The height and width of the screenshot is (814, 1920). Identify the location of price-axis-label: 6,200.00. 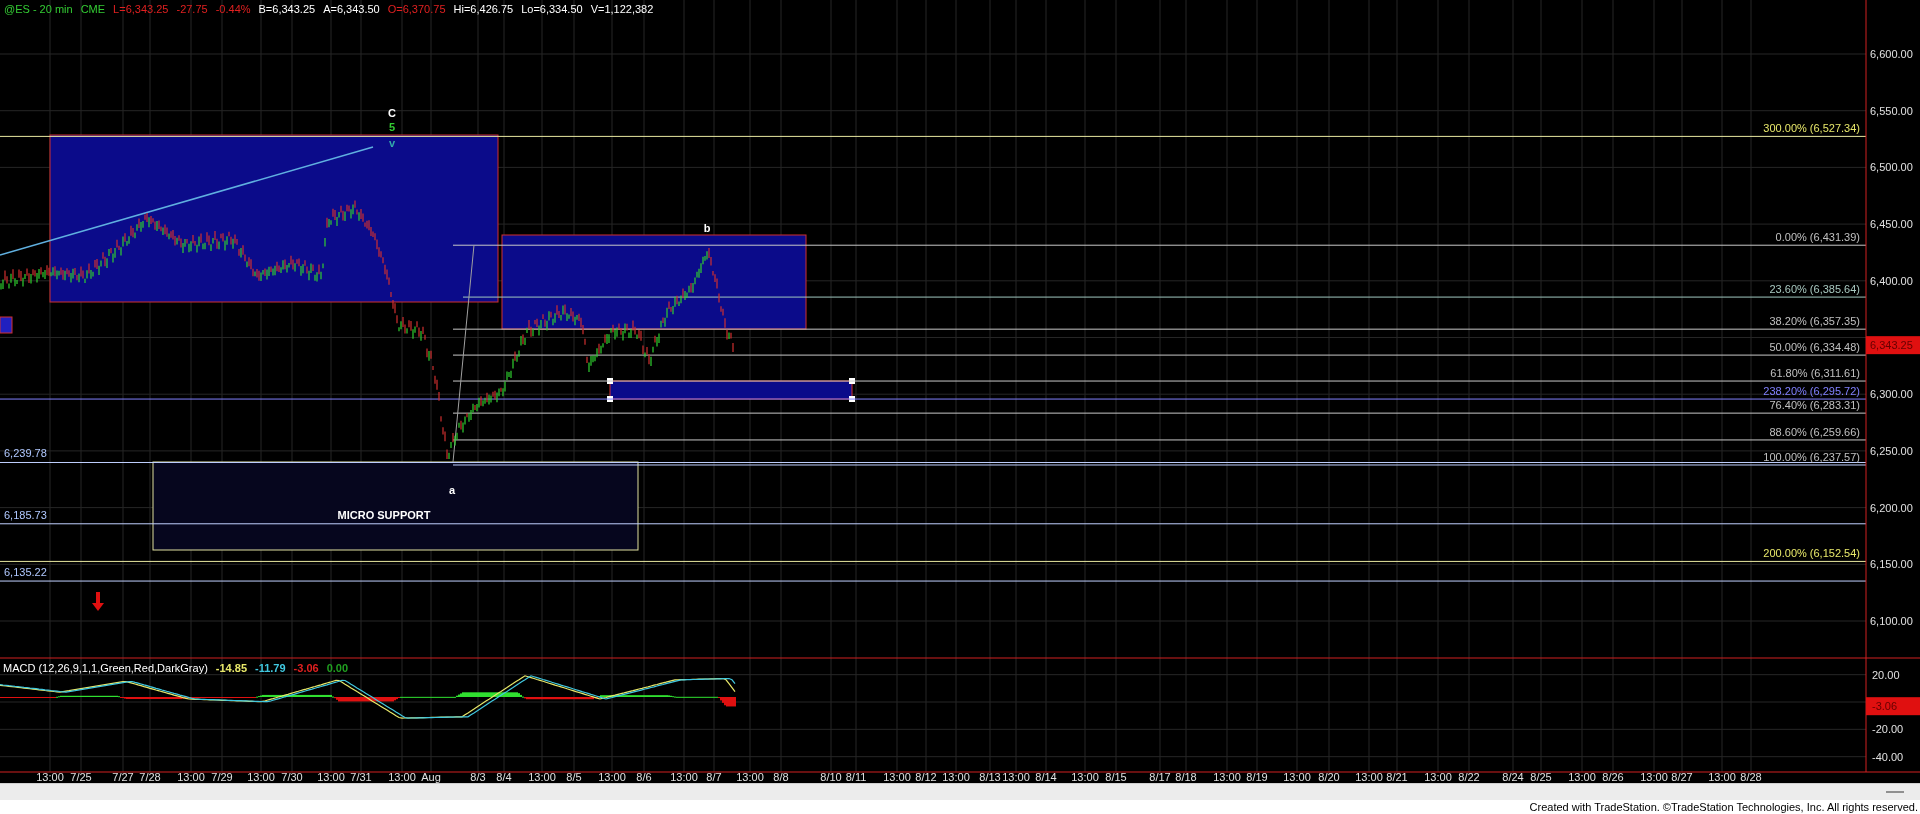
(1891, 507).